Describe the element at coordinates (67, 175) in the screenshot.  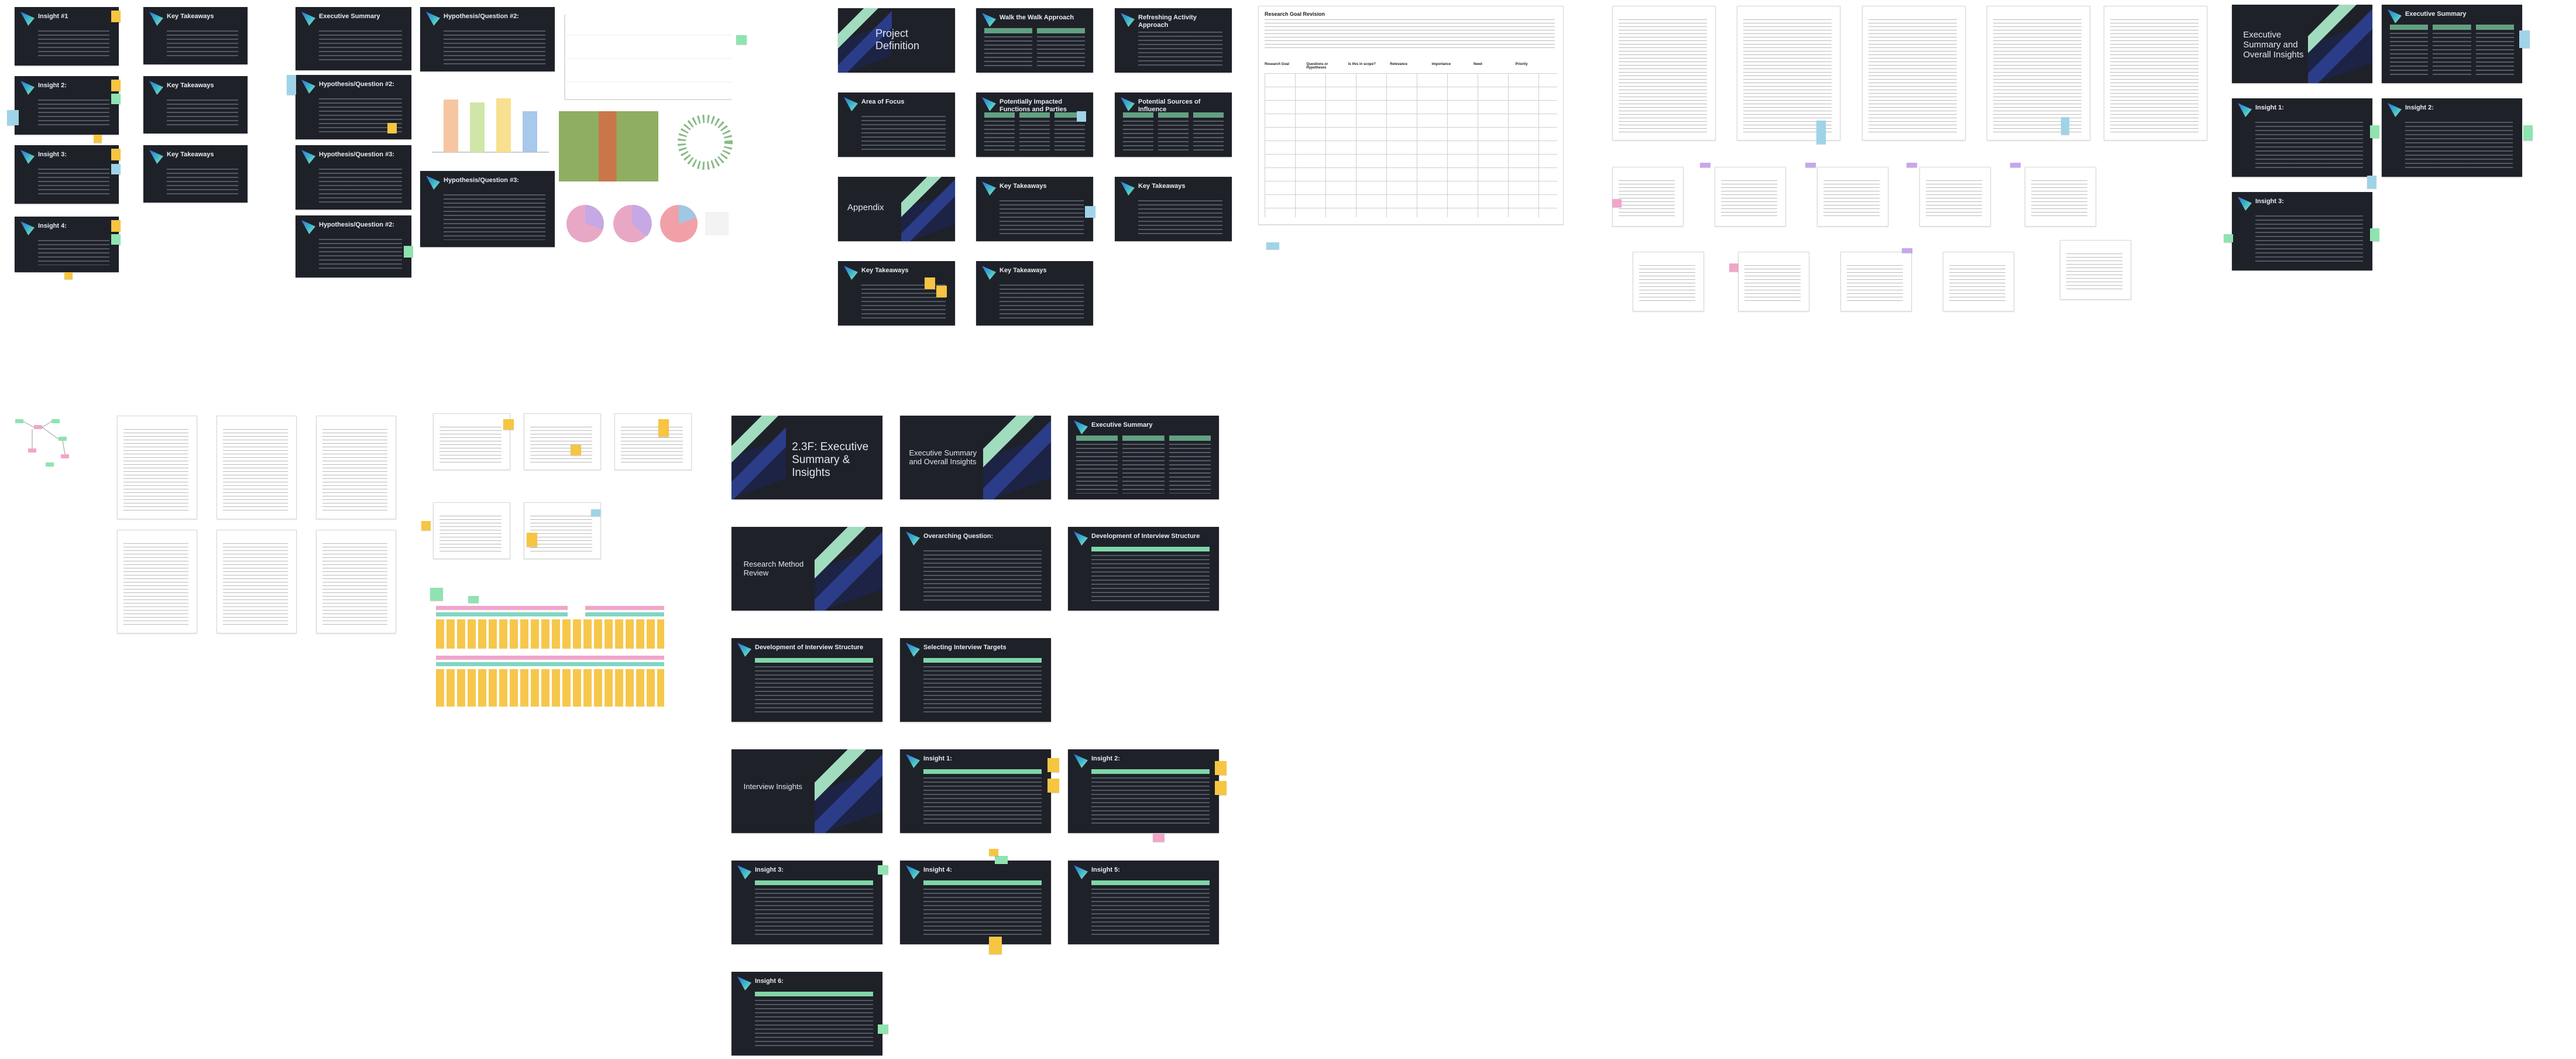
I see `slide-insight-3: Insight 3:` at that location.